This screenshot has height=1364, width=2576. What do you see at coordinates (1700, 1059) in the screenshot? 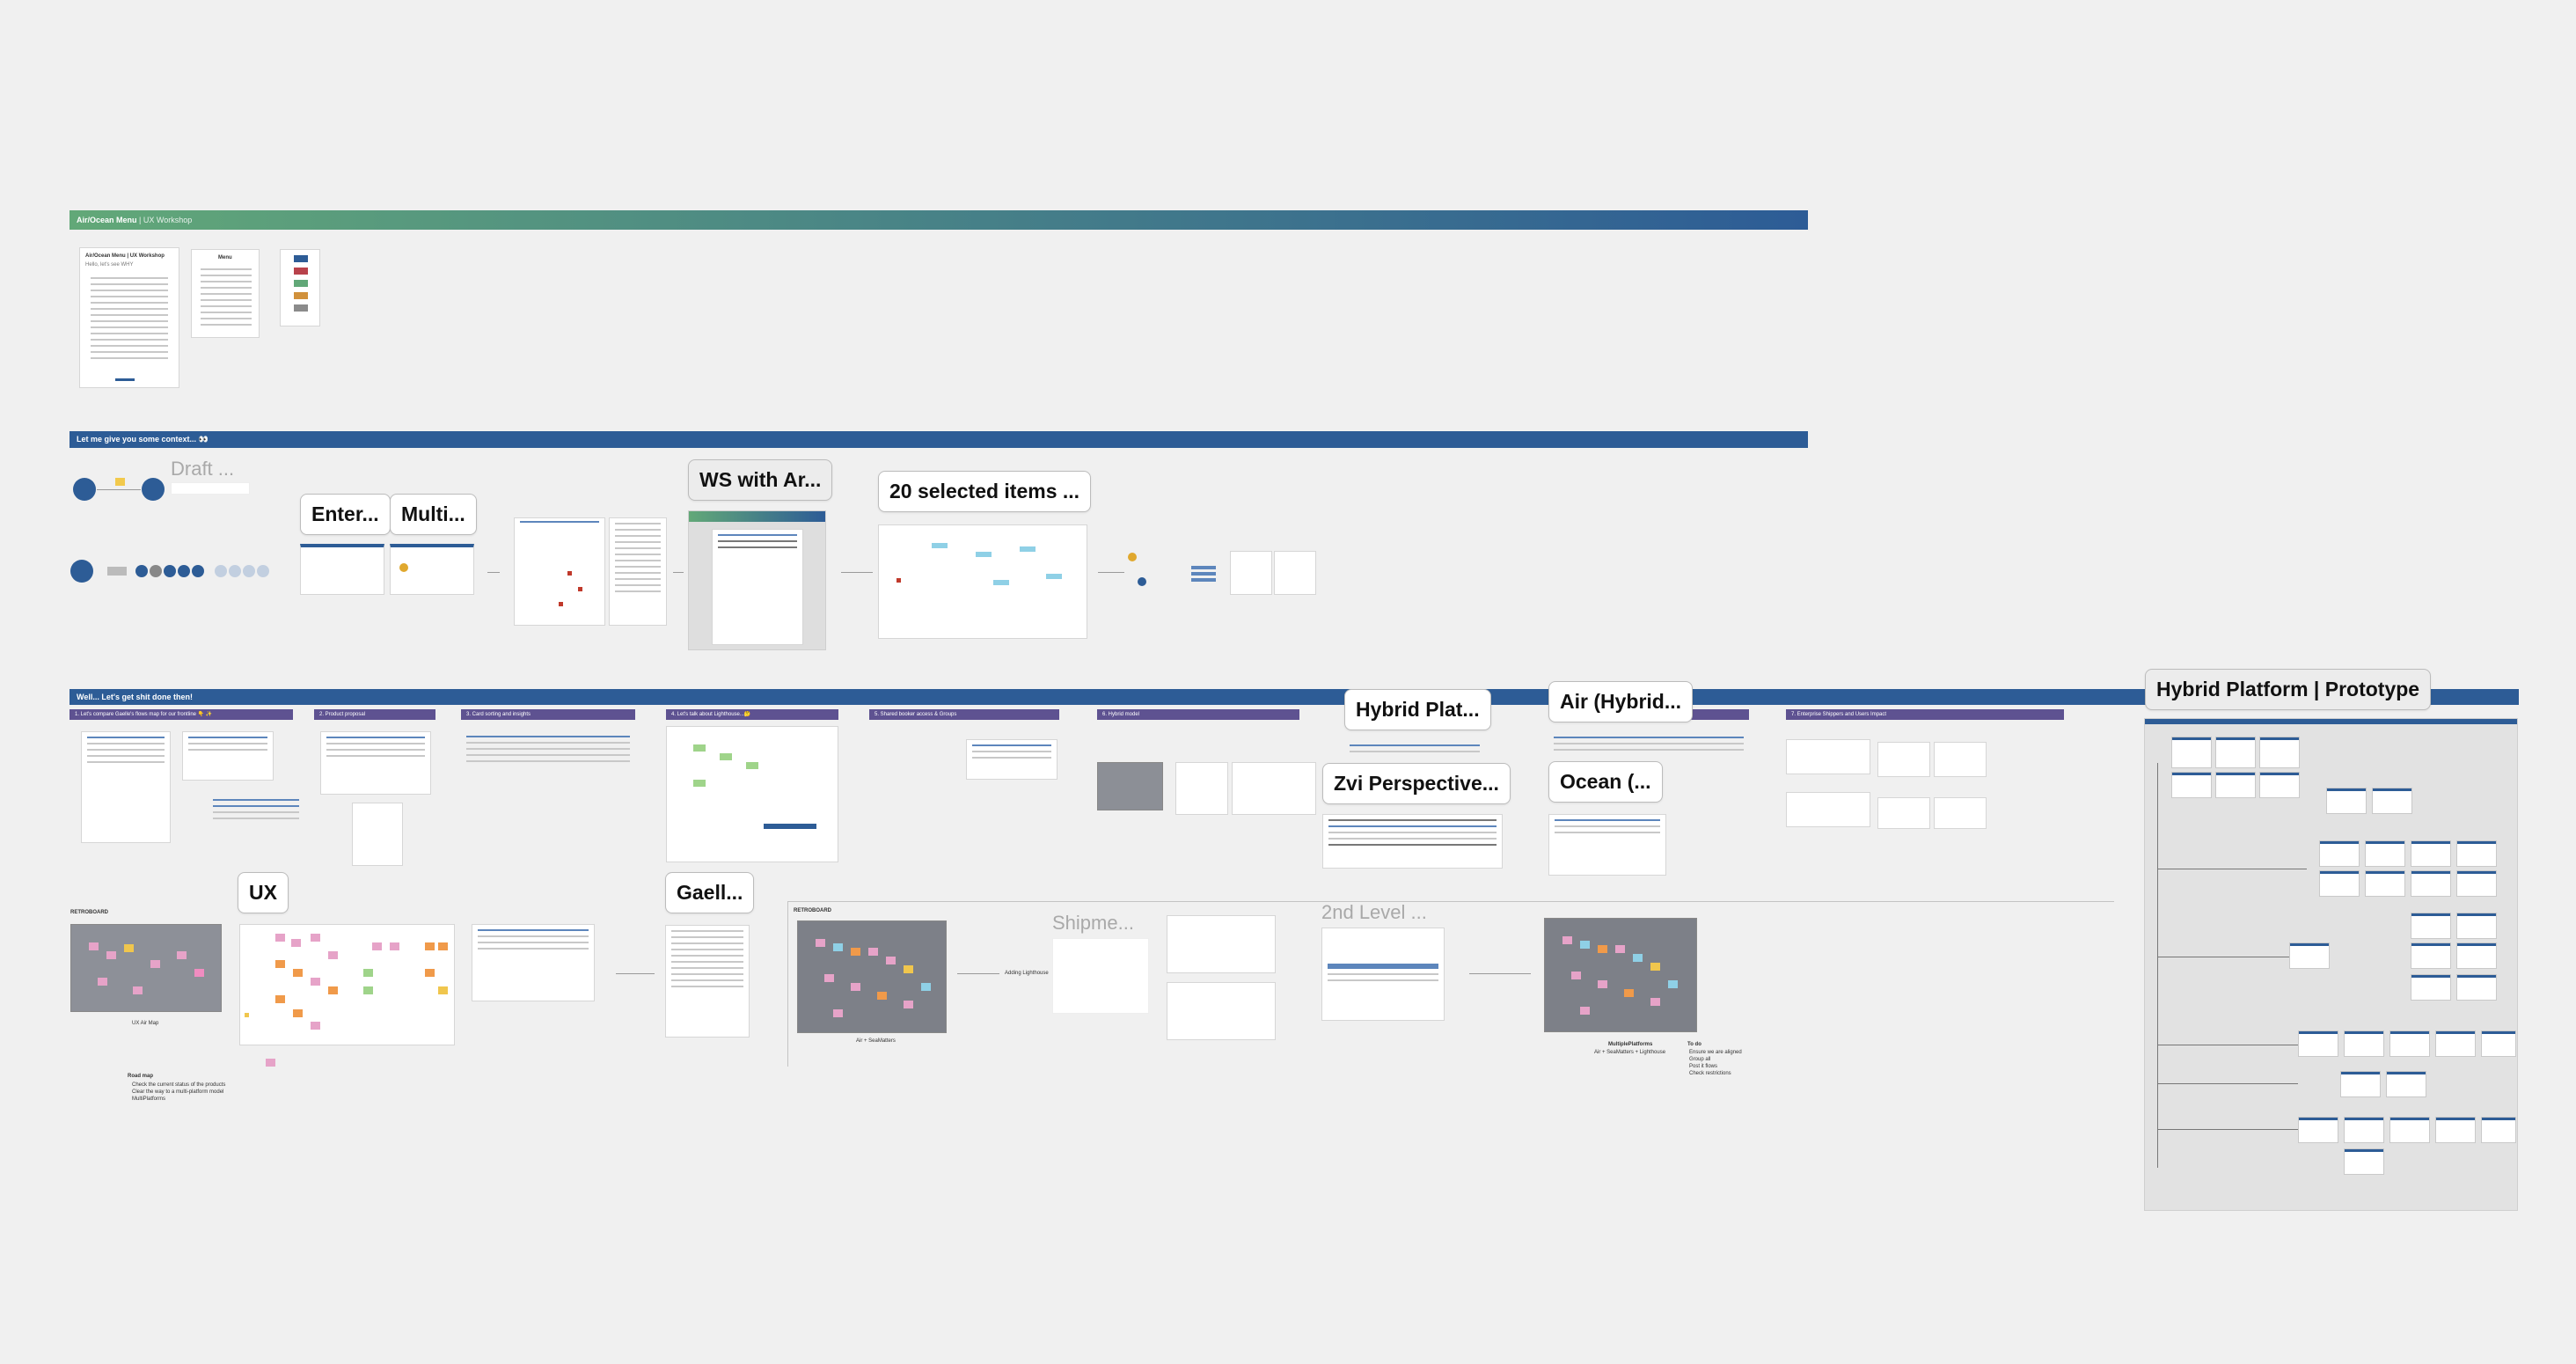
I see `todo-item-2: Group all` at bounding box center [1700, 1059].